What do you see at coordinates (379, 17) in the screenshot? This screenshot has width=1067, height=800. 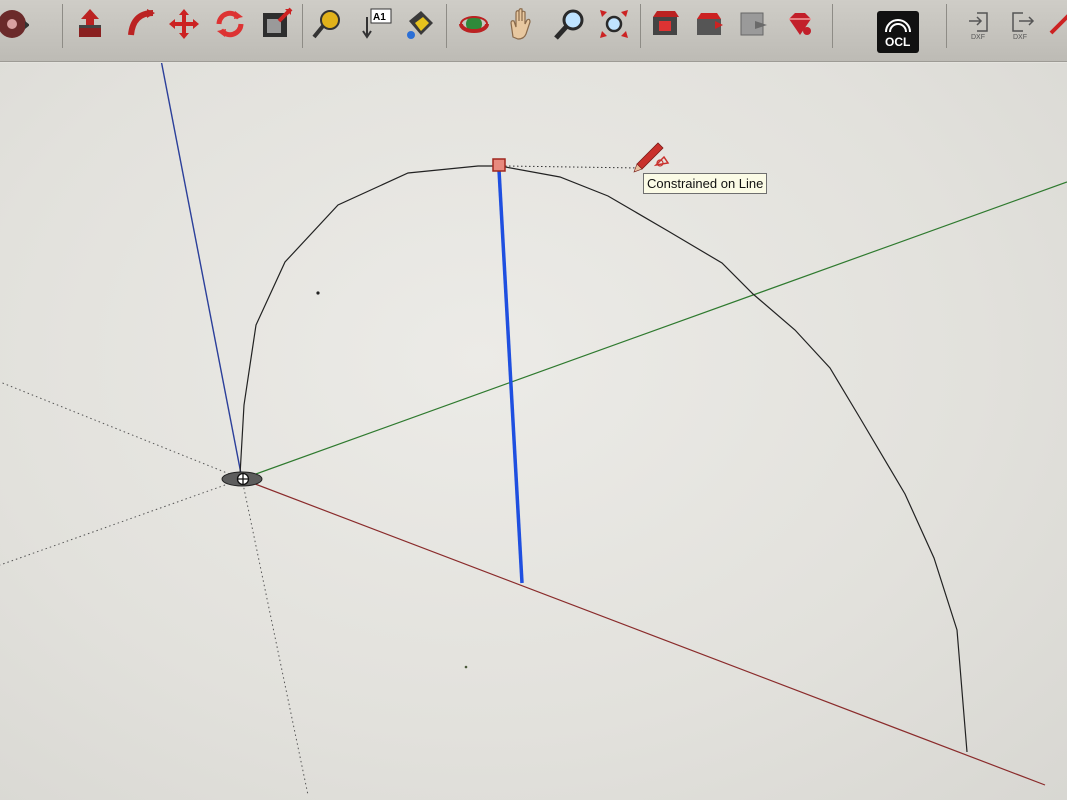 I see `text-tool-label: A1` at bounding box center [379, 17].